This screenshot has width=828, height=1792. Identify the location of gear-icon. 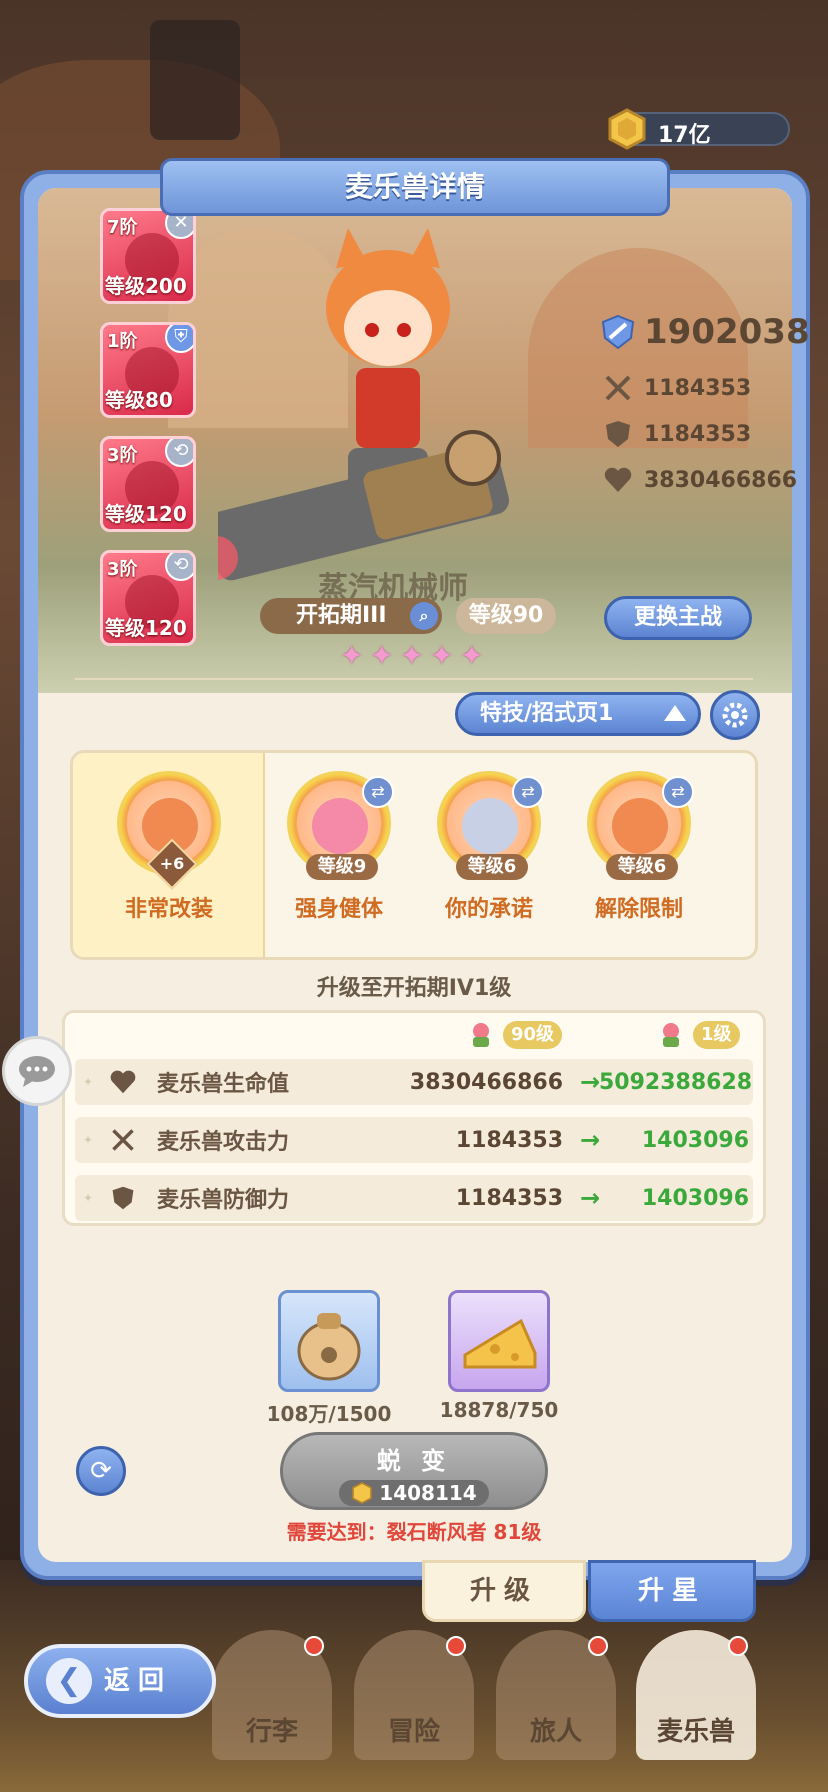
(735, 715).